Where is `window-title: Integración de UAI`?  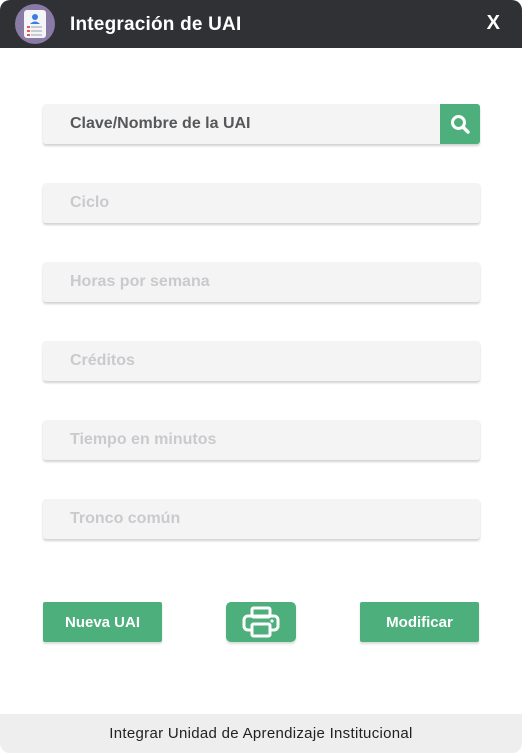
window-title: Integración de UAI is located at coordinates (156, 24).